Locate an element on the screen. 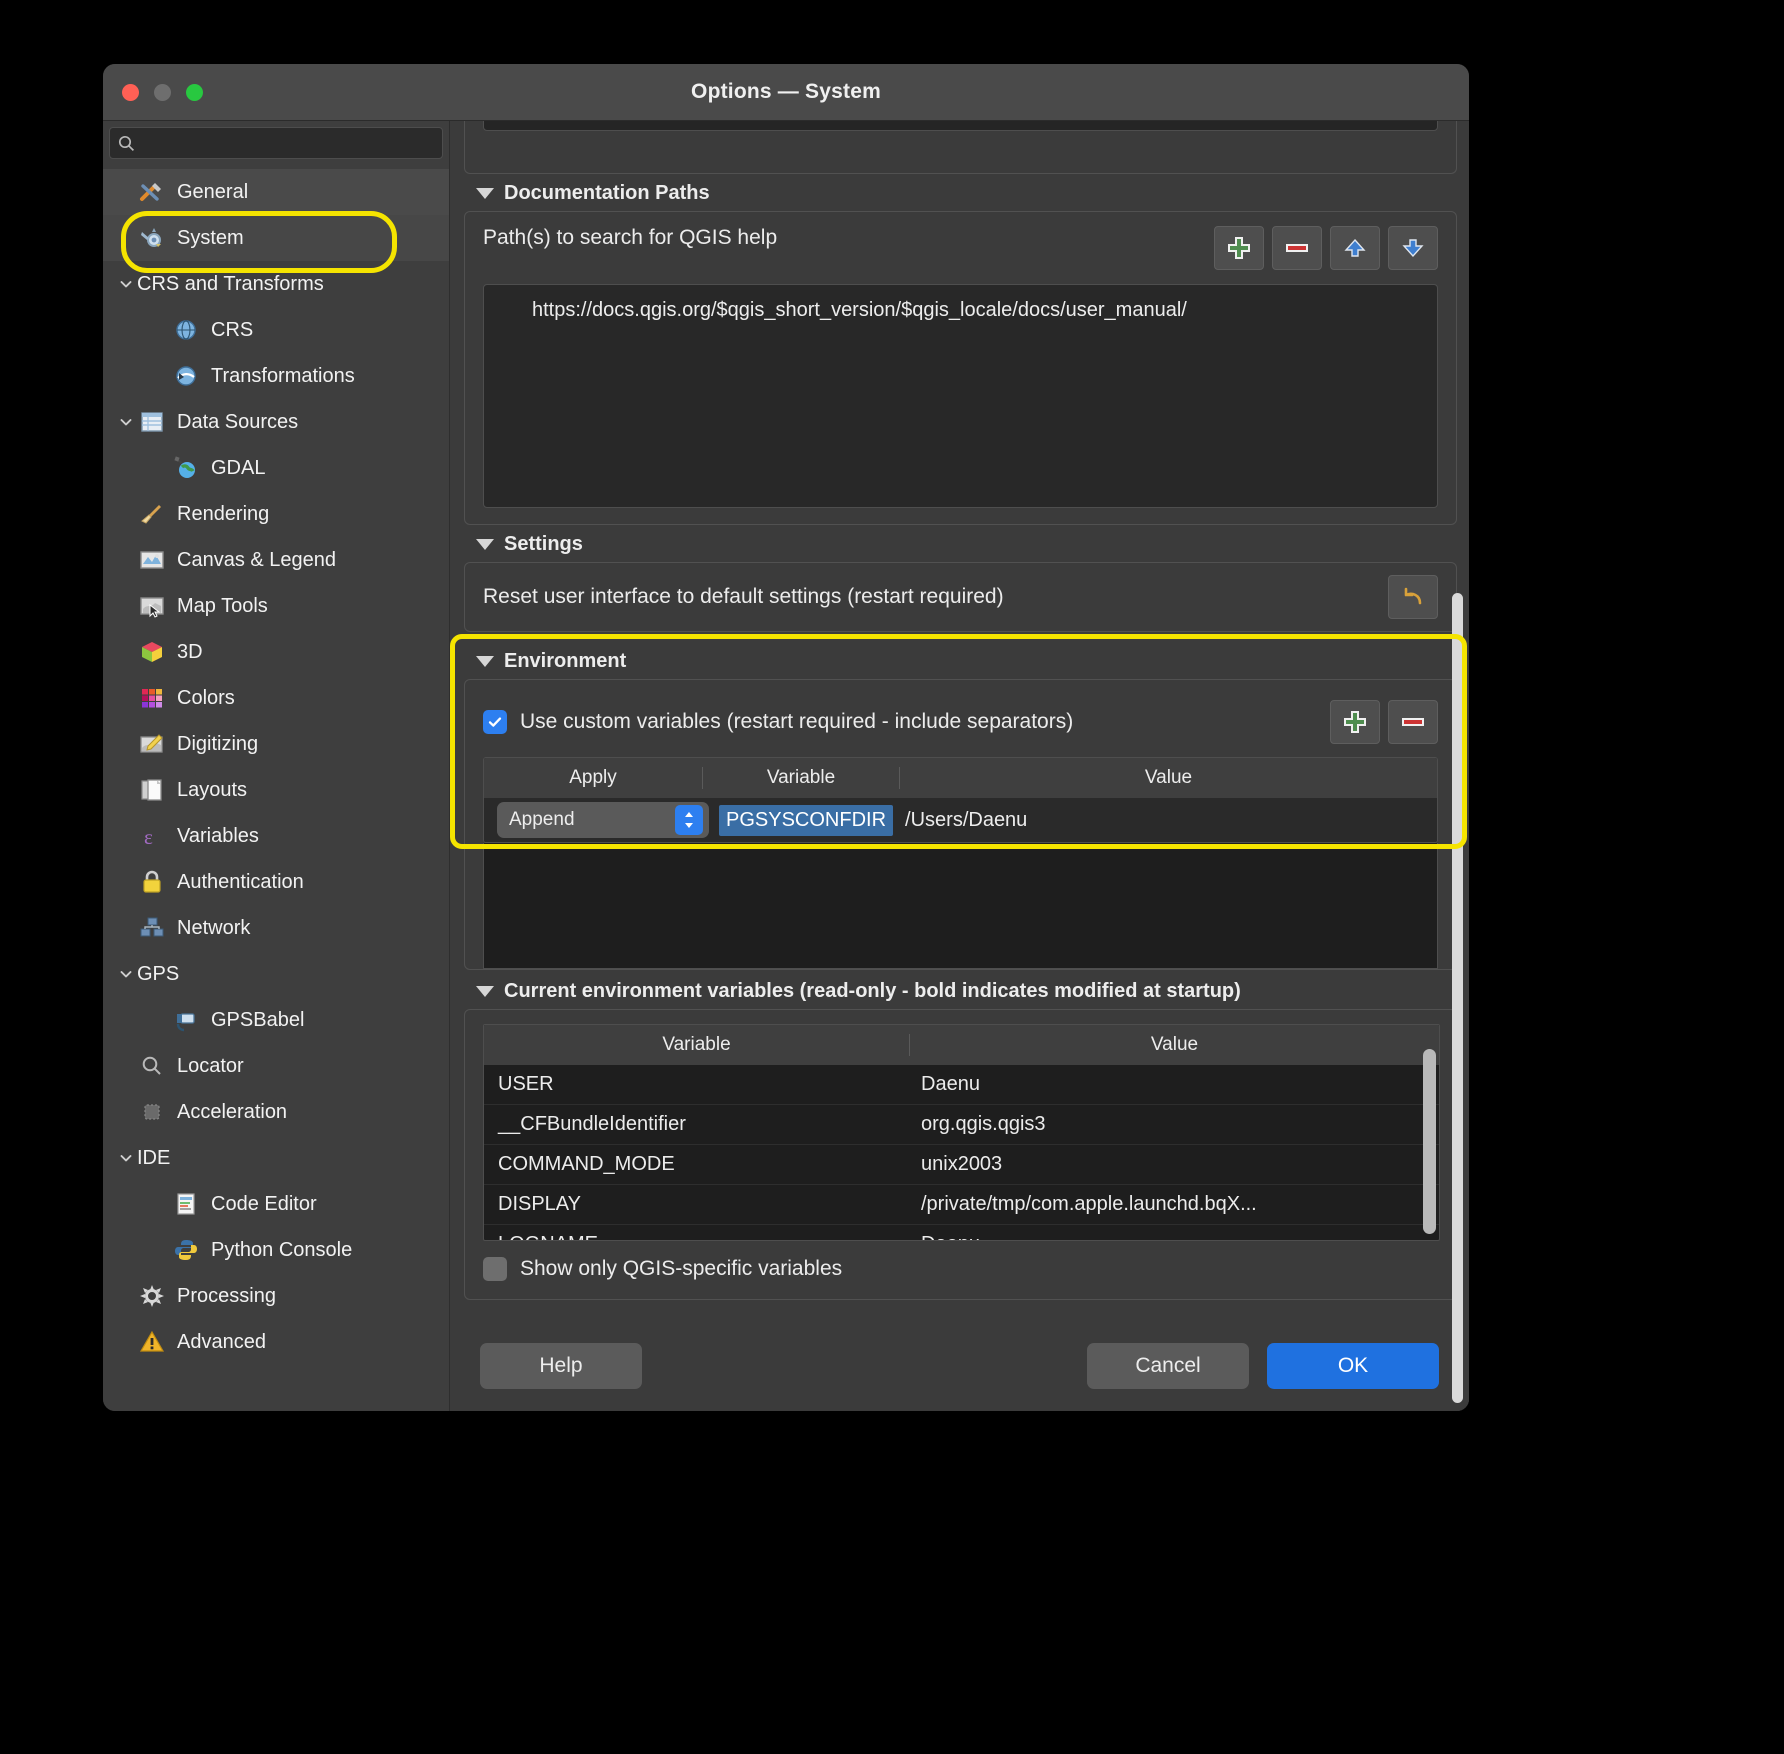 The width and height of the screenshot is (1784, 1754). sidebar-item-rendering: Rendering is located at coordinates (276, 514).